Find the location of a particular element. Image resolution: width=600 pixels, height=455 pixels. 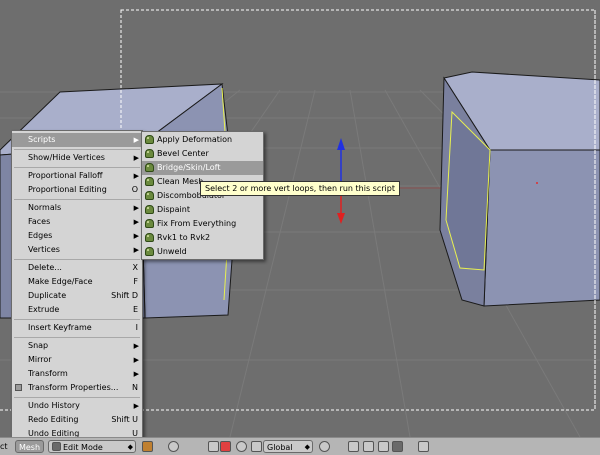

scale-icon is located at coordinates (256, 446).